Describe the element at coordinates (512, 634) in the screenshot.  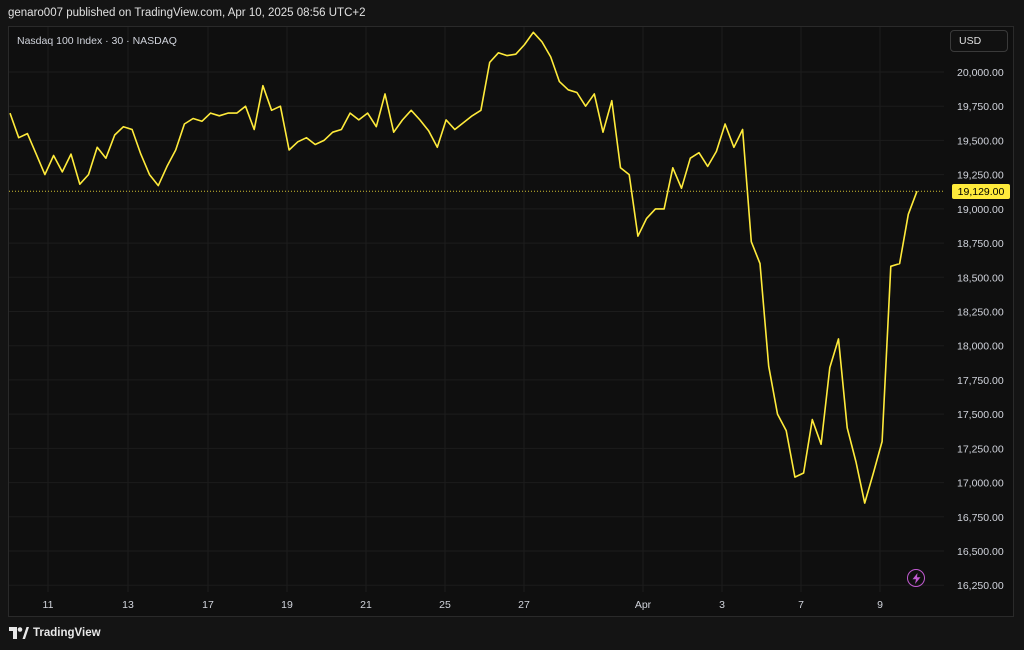
I see `footer` at that location.